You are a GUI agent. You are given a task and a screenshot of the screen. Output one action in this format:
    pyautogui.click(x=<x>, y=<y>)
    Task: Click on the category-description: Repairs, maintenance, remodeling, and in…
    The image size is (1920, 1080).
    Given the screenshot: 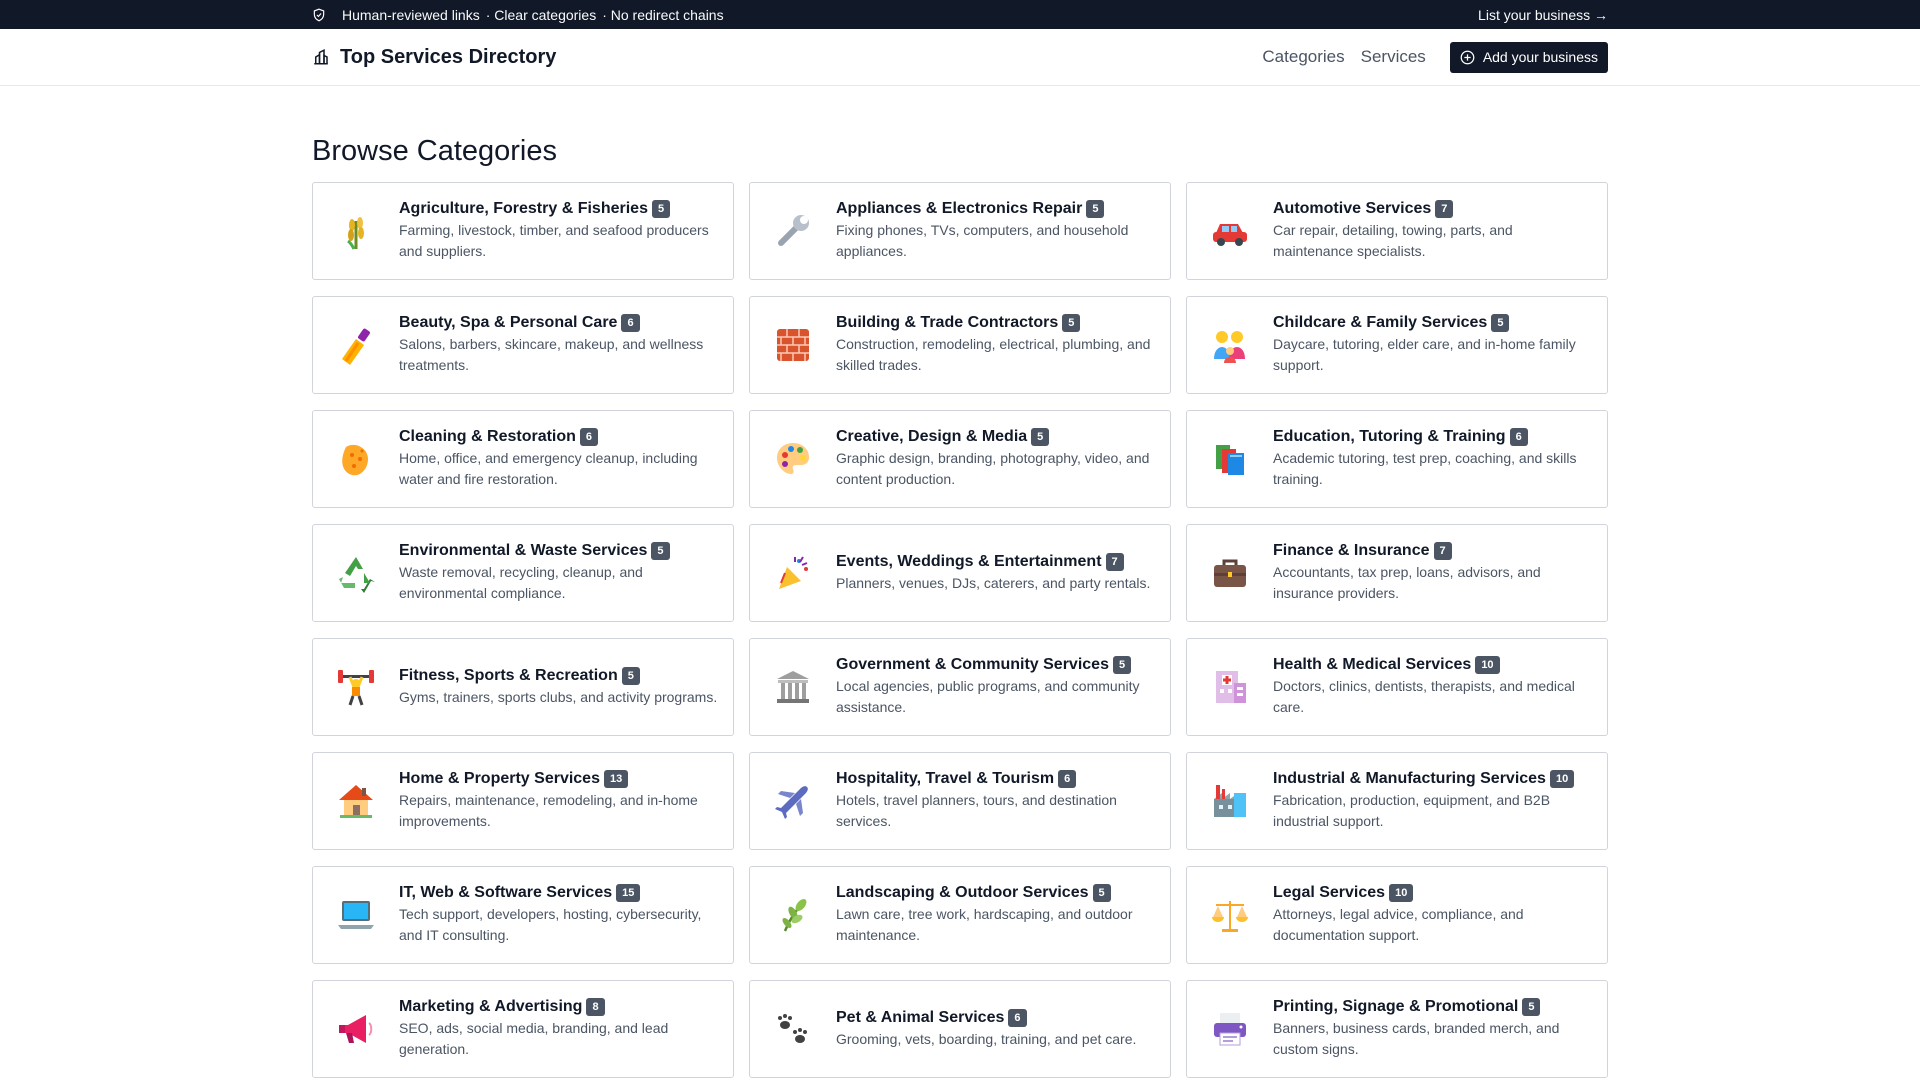 What is the action you would take?
    pyautogui.click(x=548, y=810)
    